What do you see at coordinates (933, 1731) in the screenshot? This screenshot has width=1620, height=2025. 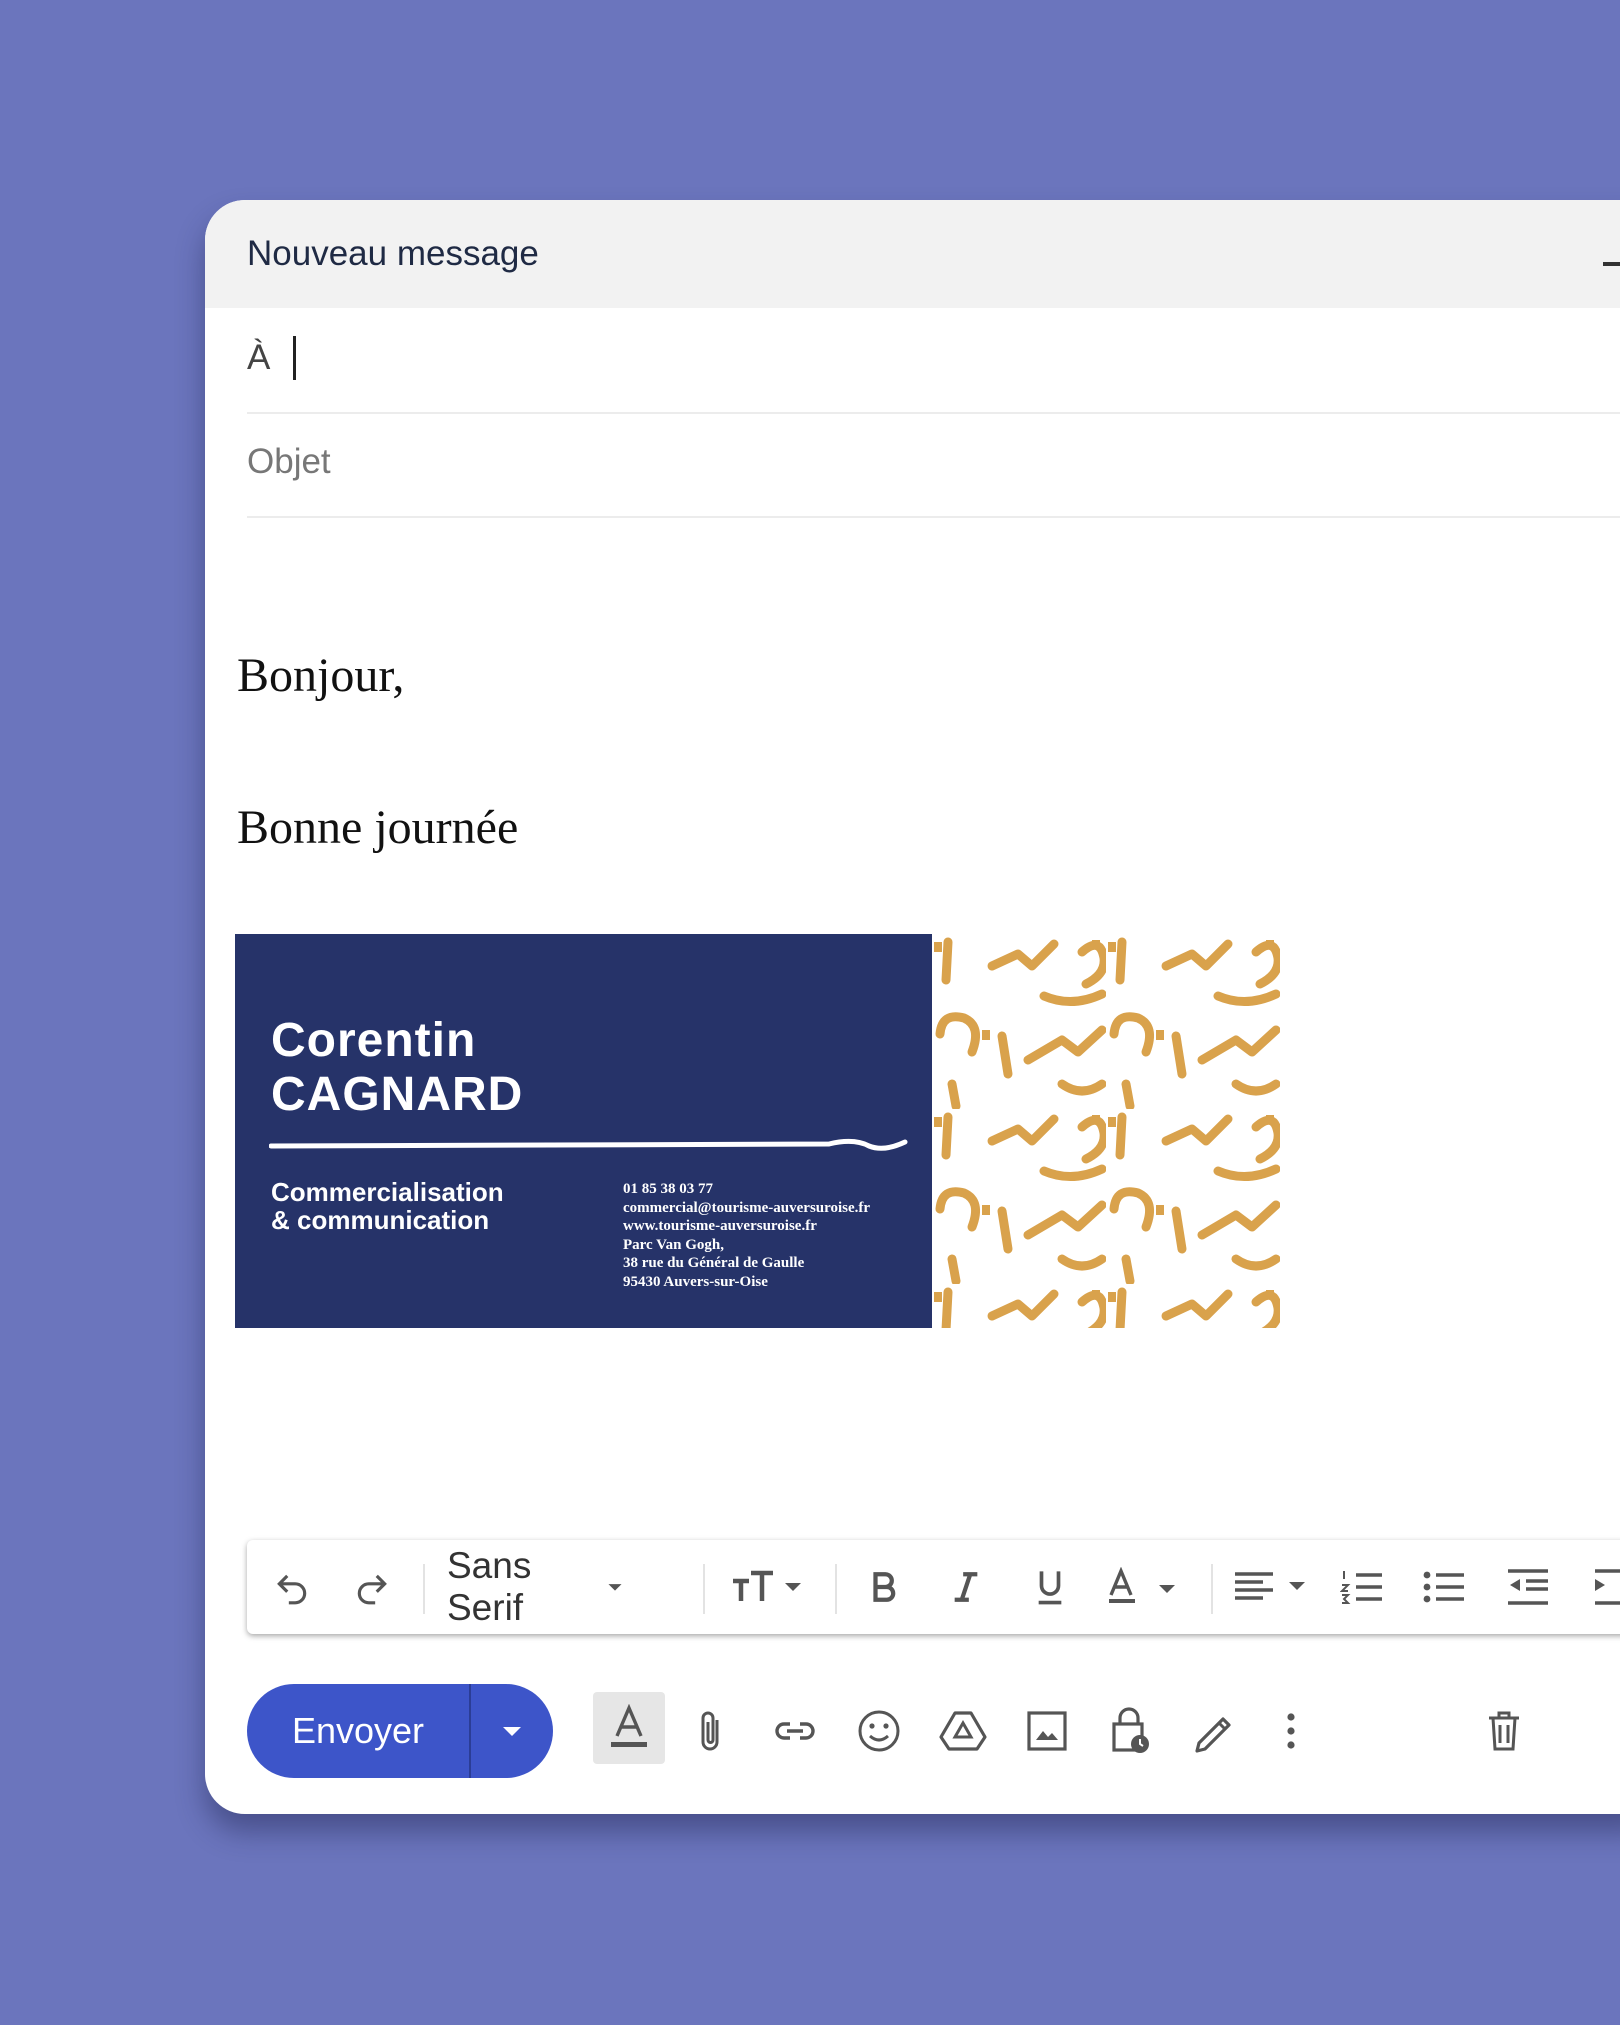 I see `action-bar: Envoyer` at bounding box center [933, 1731].